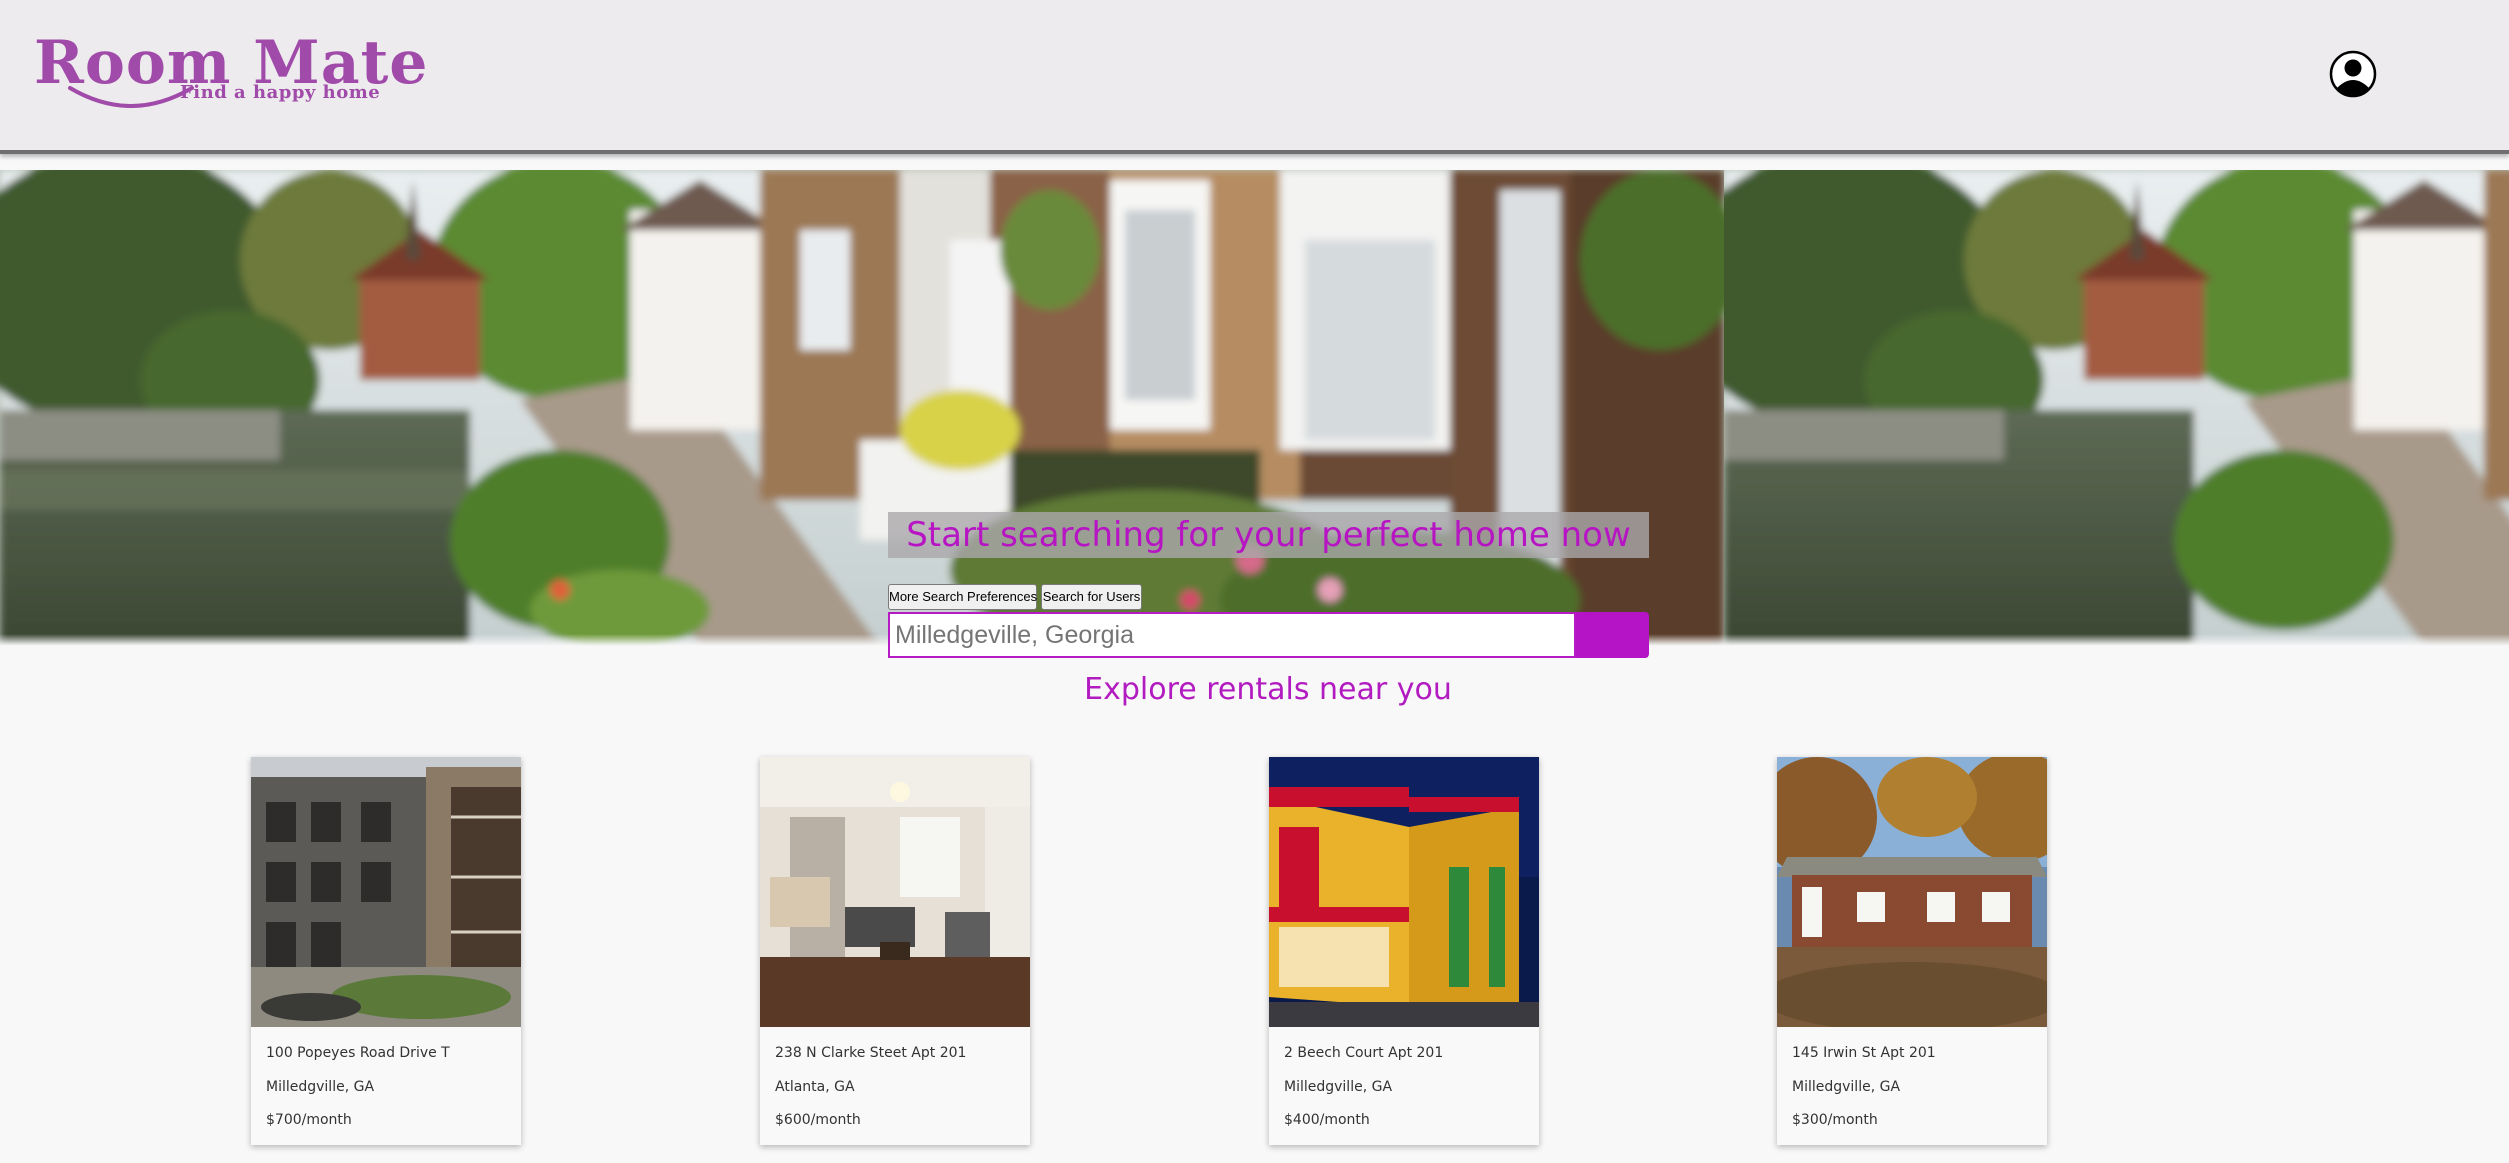  I want to click on location-search-input, so click(1232, 635).